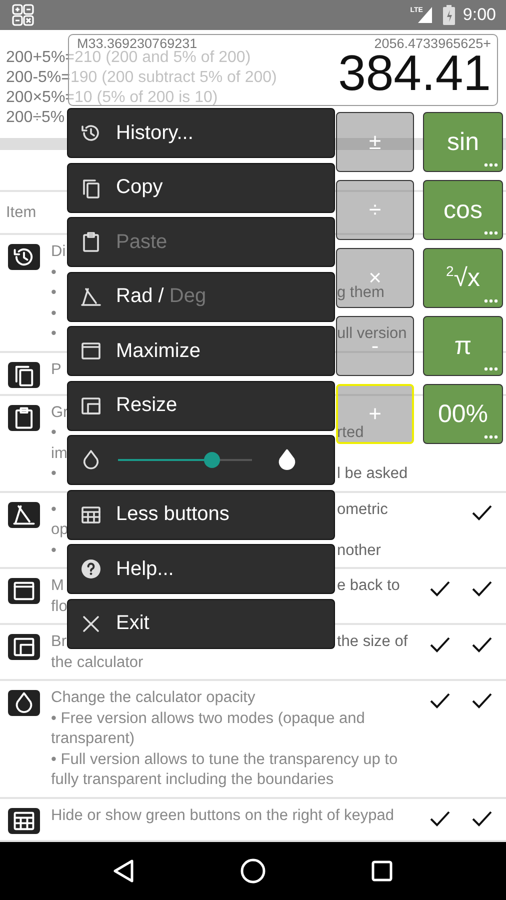  What do you see at coordinates (137, 43) in the screenshot?
I see `memory-value: M33.369230769231` at bounding box center [137, 43].